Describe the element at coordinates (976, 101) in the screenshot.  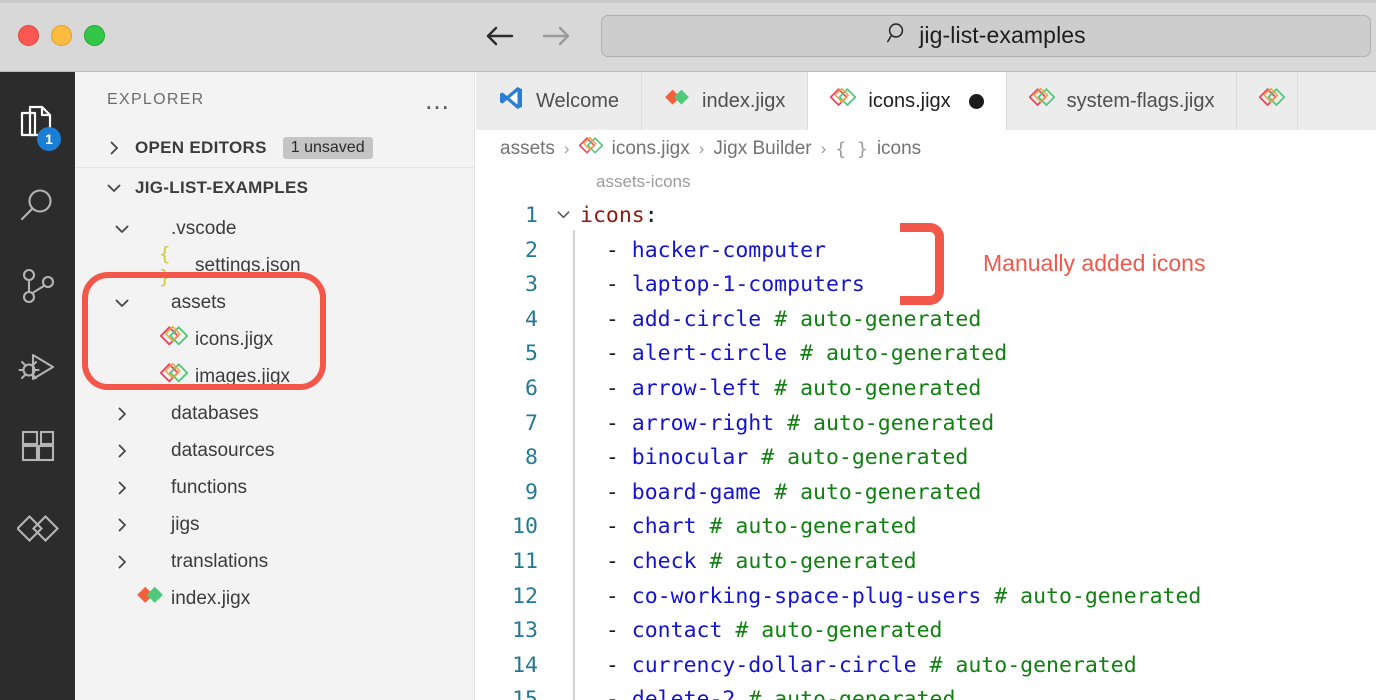
I see `unsaved-indicator-dot` at that location.